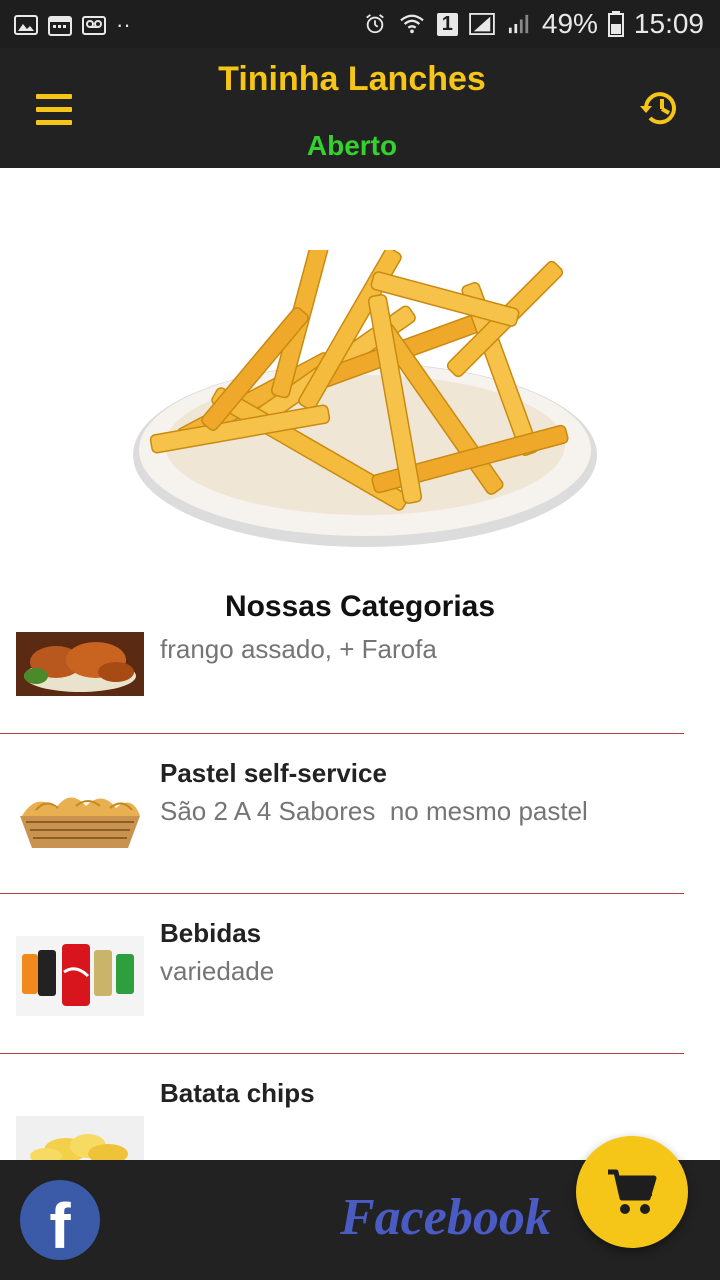 The height and width of the screenshot is (1280, 720). I want to click on category-item-frango: frango assado, + Farofa, so click(360, 682).